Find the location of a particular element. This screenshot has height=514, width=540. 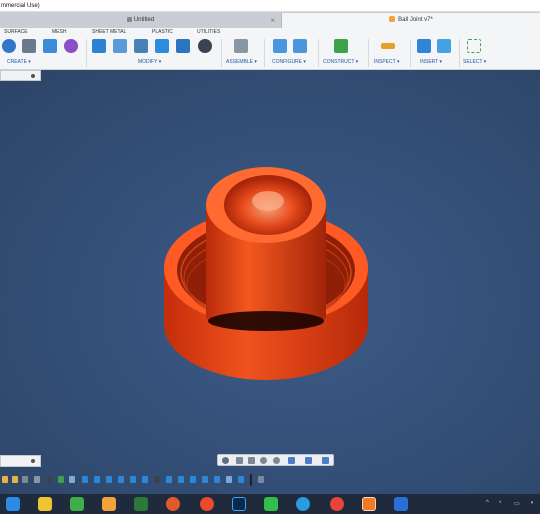

network-icon: ◔ is located at coordinates (500, 503).